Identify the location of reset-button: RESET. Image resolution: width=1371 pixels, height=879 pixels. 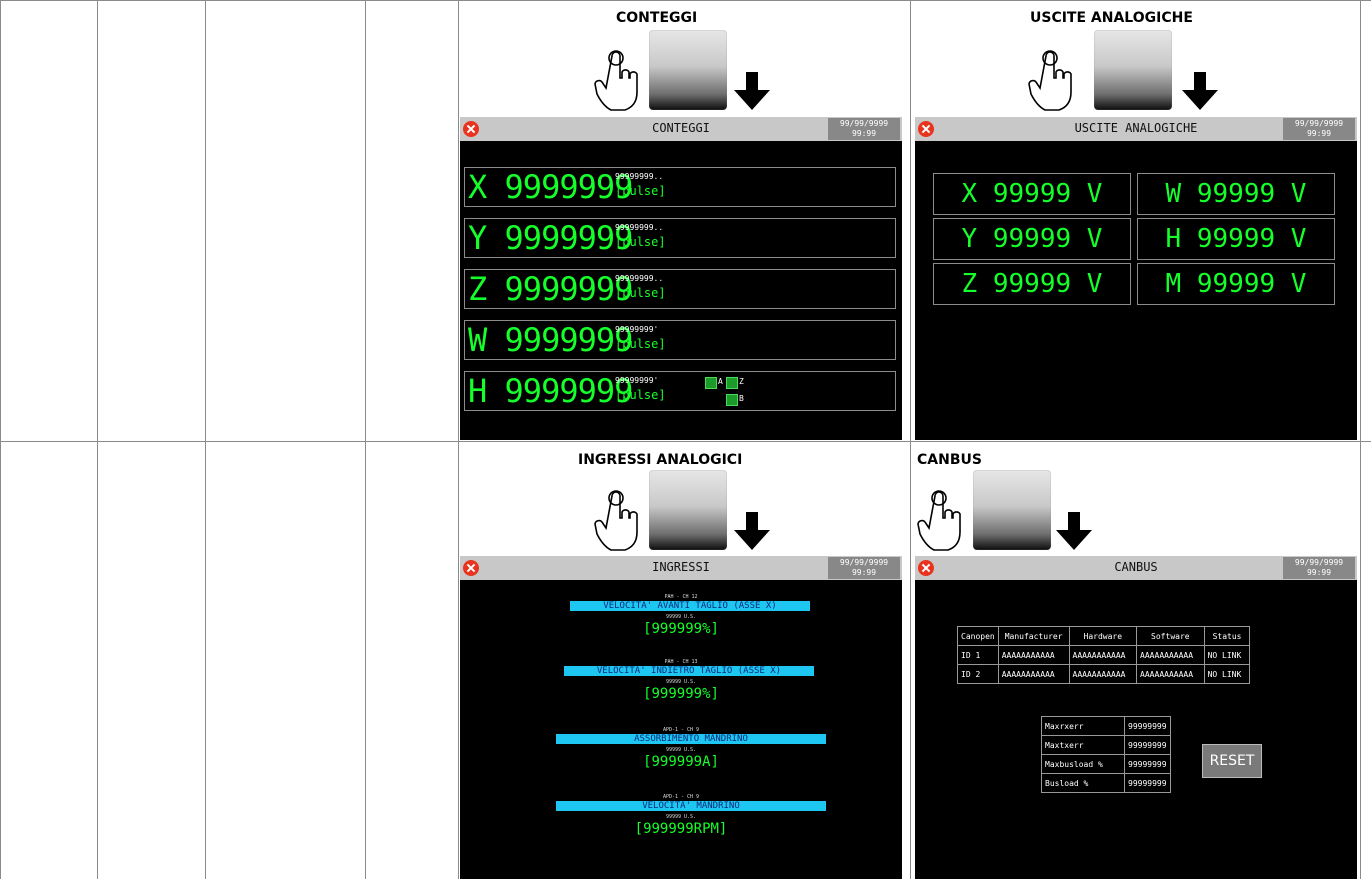
(1232, 761).